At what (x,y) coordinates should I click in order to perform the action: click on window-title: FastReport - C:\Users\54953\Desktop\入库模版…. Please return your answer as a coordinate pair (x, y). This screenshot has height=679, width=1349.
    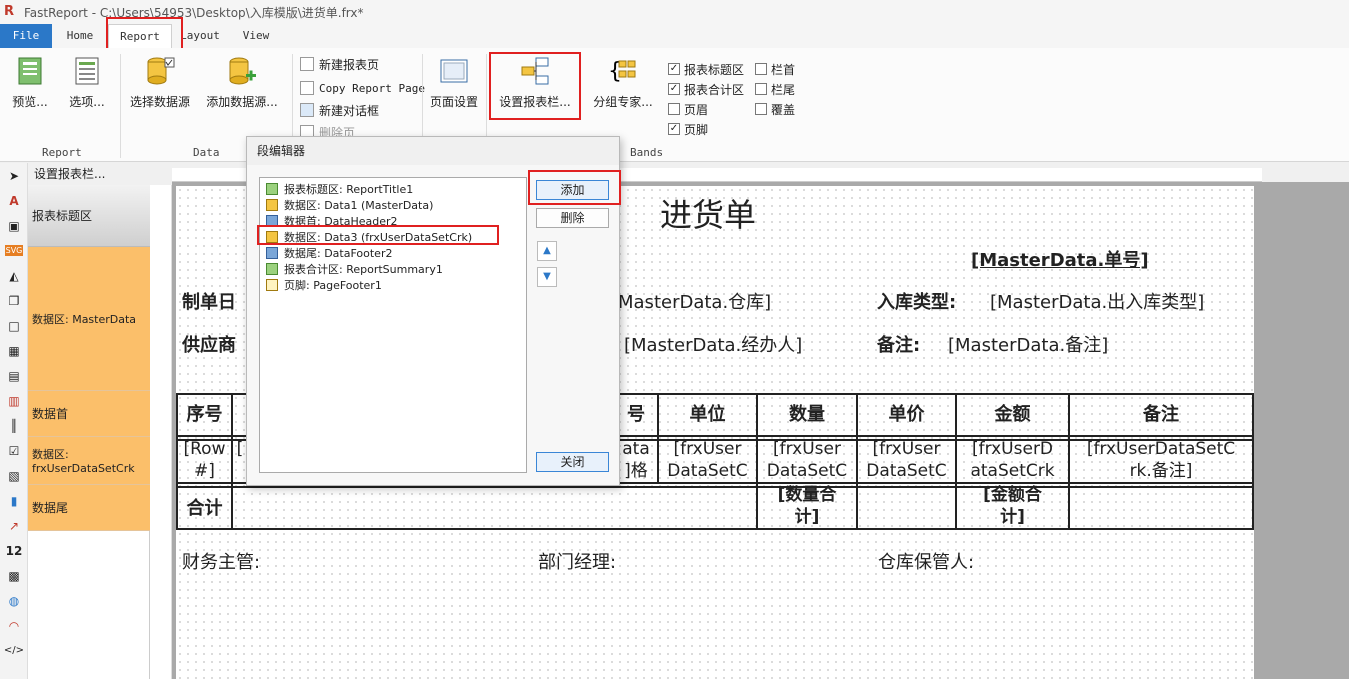
    Looking at the image, I should click on (194, 12).